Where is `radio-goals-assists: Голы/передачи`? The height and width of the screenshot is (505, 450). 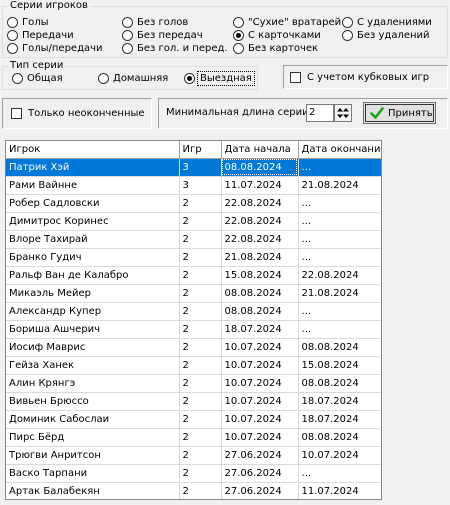
radio-goals-assists: Голы/передачи is located at coordinates (55, 48).